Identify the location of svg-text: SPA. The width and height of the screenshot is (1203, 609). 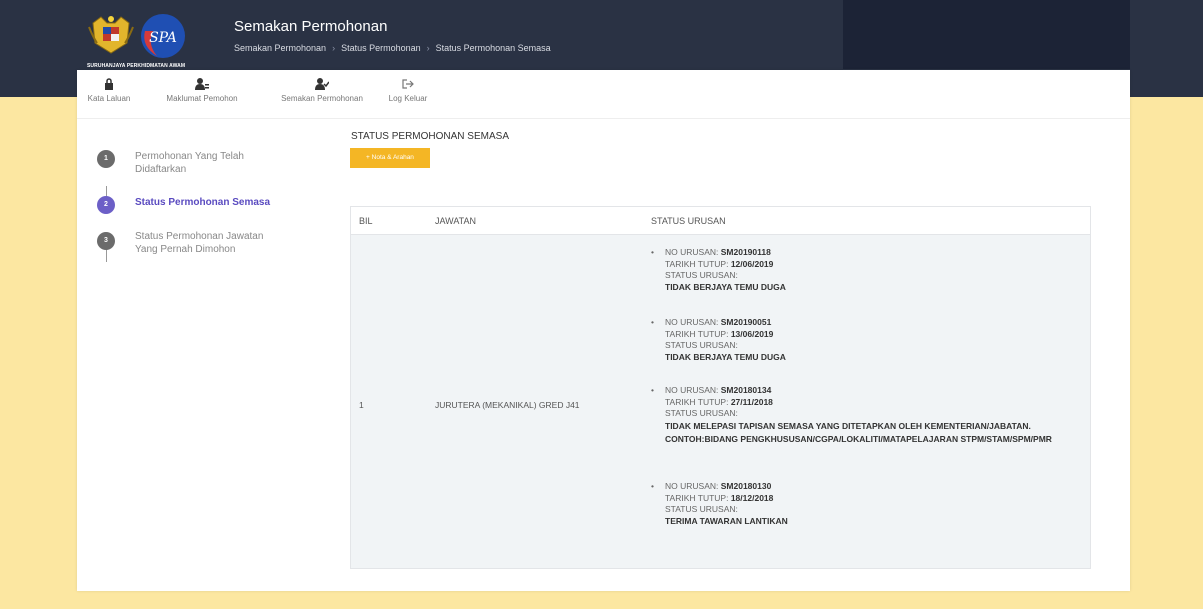
(163, 38).